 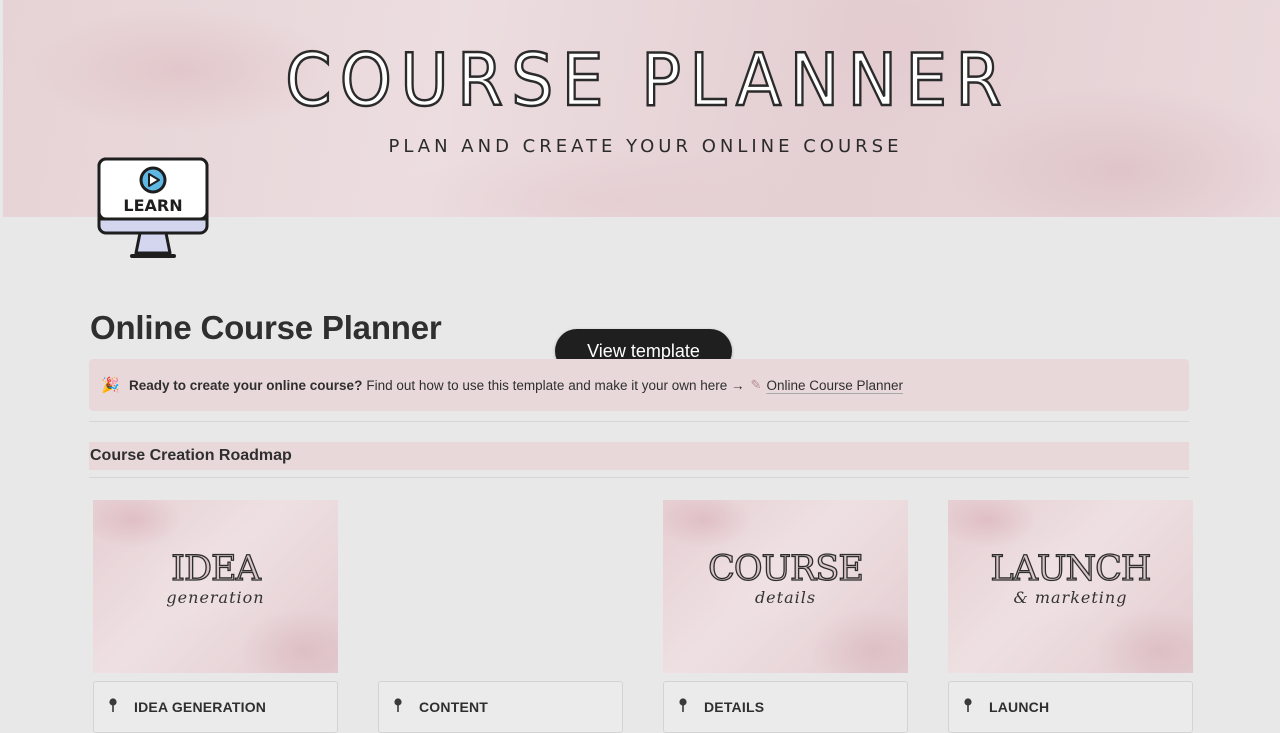 I want to click on card-image-script: & marketing, so click(x=1070, y=597).